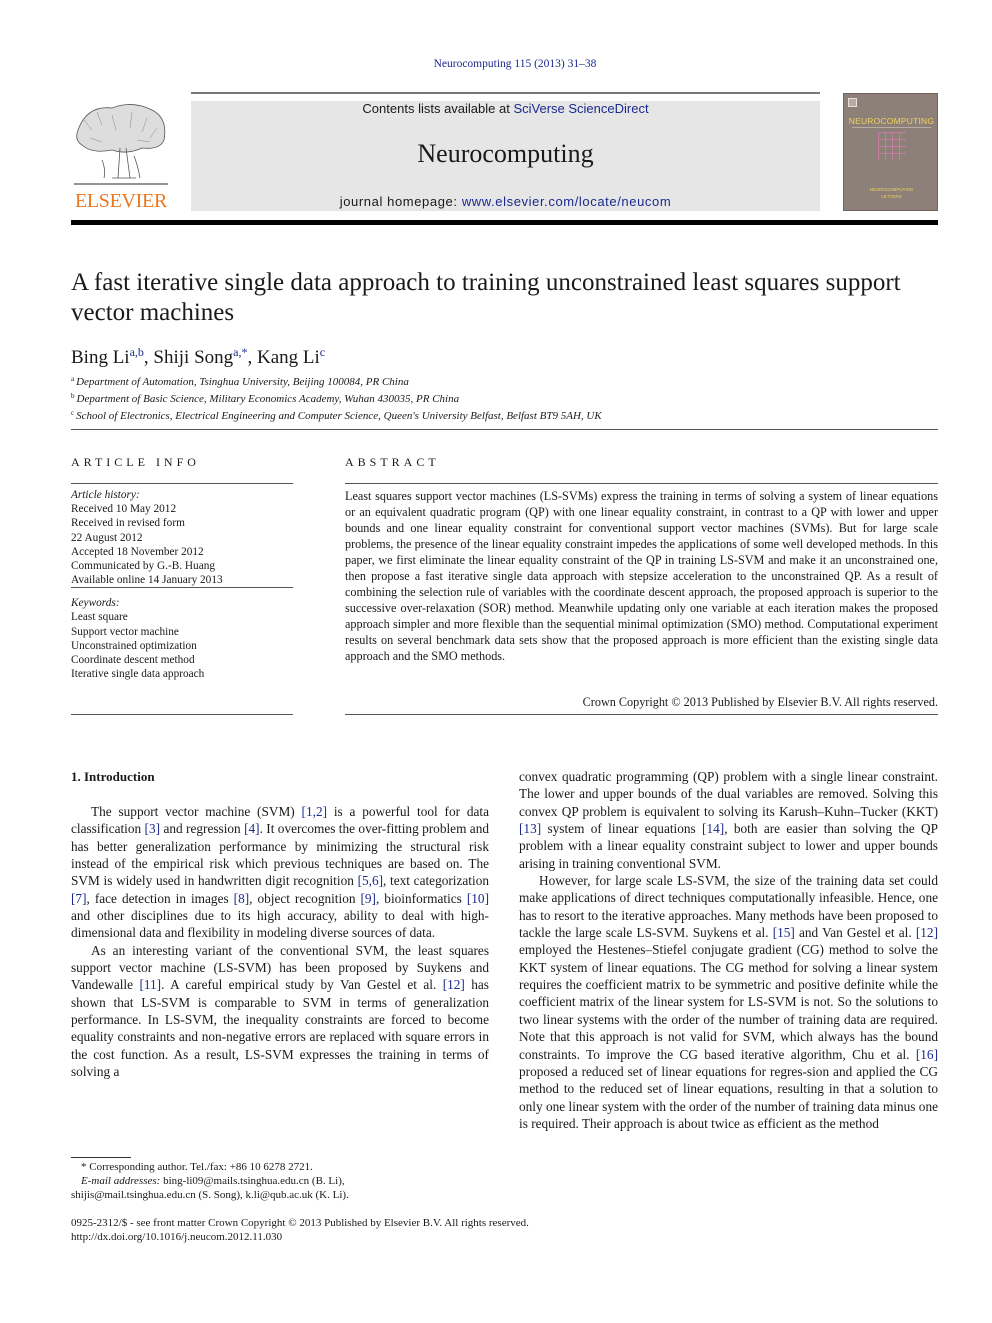  I want to click on running-head-citation: Neurocomputing 115 (2013) 31–38, so click(496, 64).